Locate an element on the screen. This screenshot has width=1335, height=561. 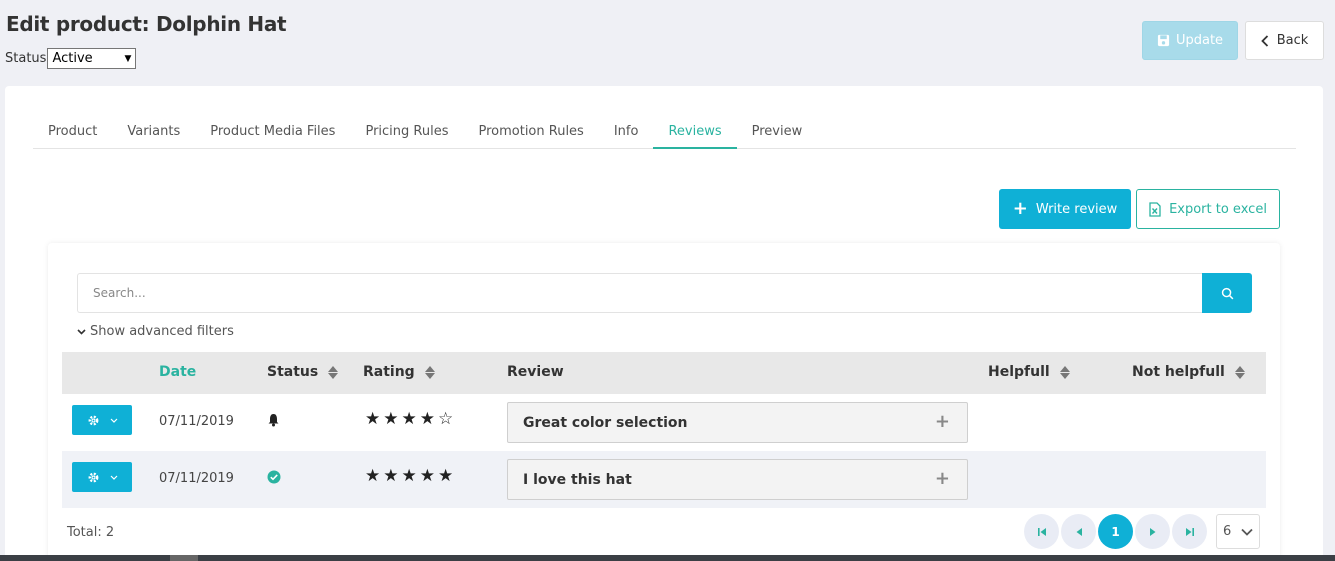
column-header-rating: Rating is located at coordinates (399, 372).